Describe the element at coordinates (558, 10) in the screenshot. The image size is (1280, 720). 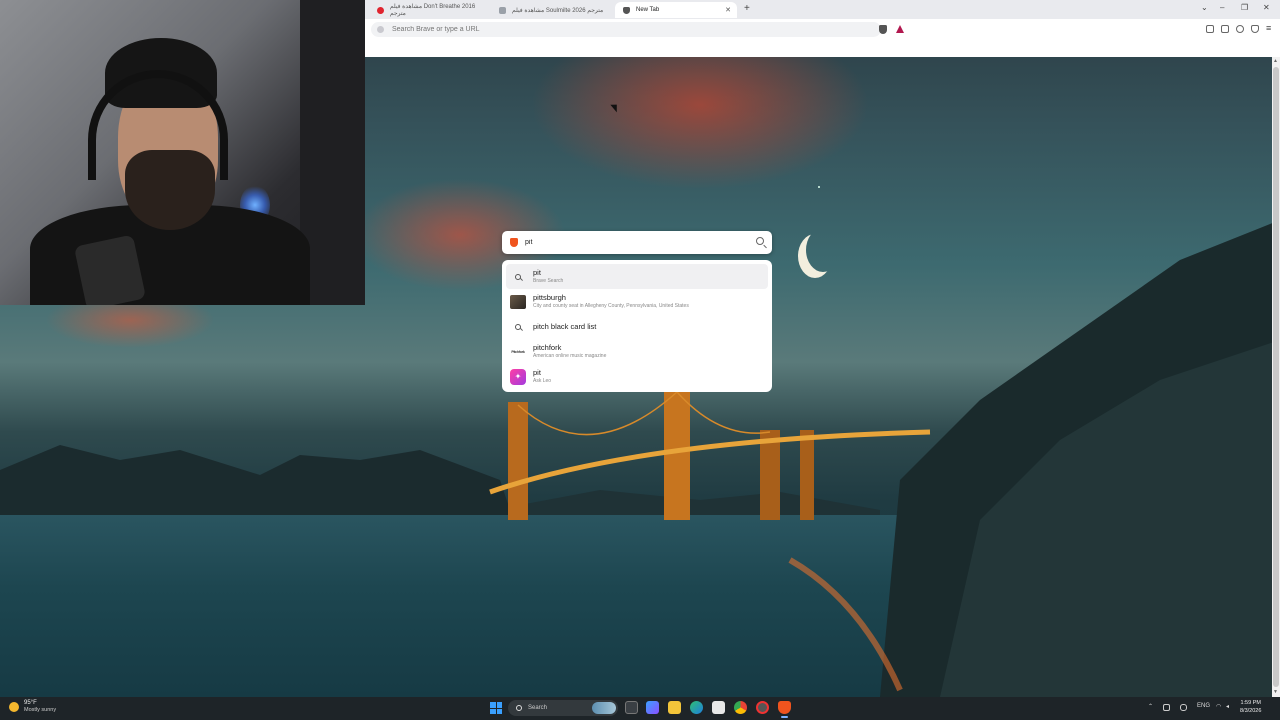
I see `tab-label: مشاهدة فيلم Soulmilte 2026 مترجم` at that location.